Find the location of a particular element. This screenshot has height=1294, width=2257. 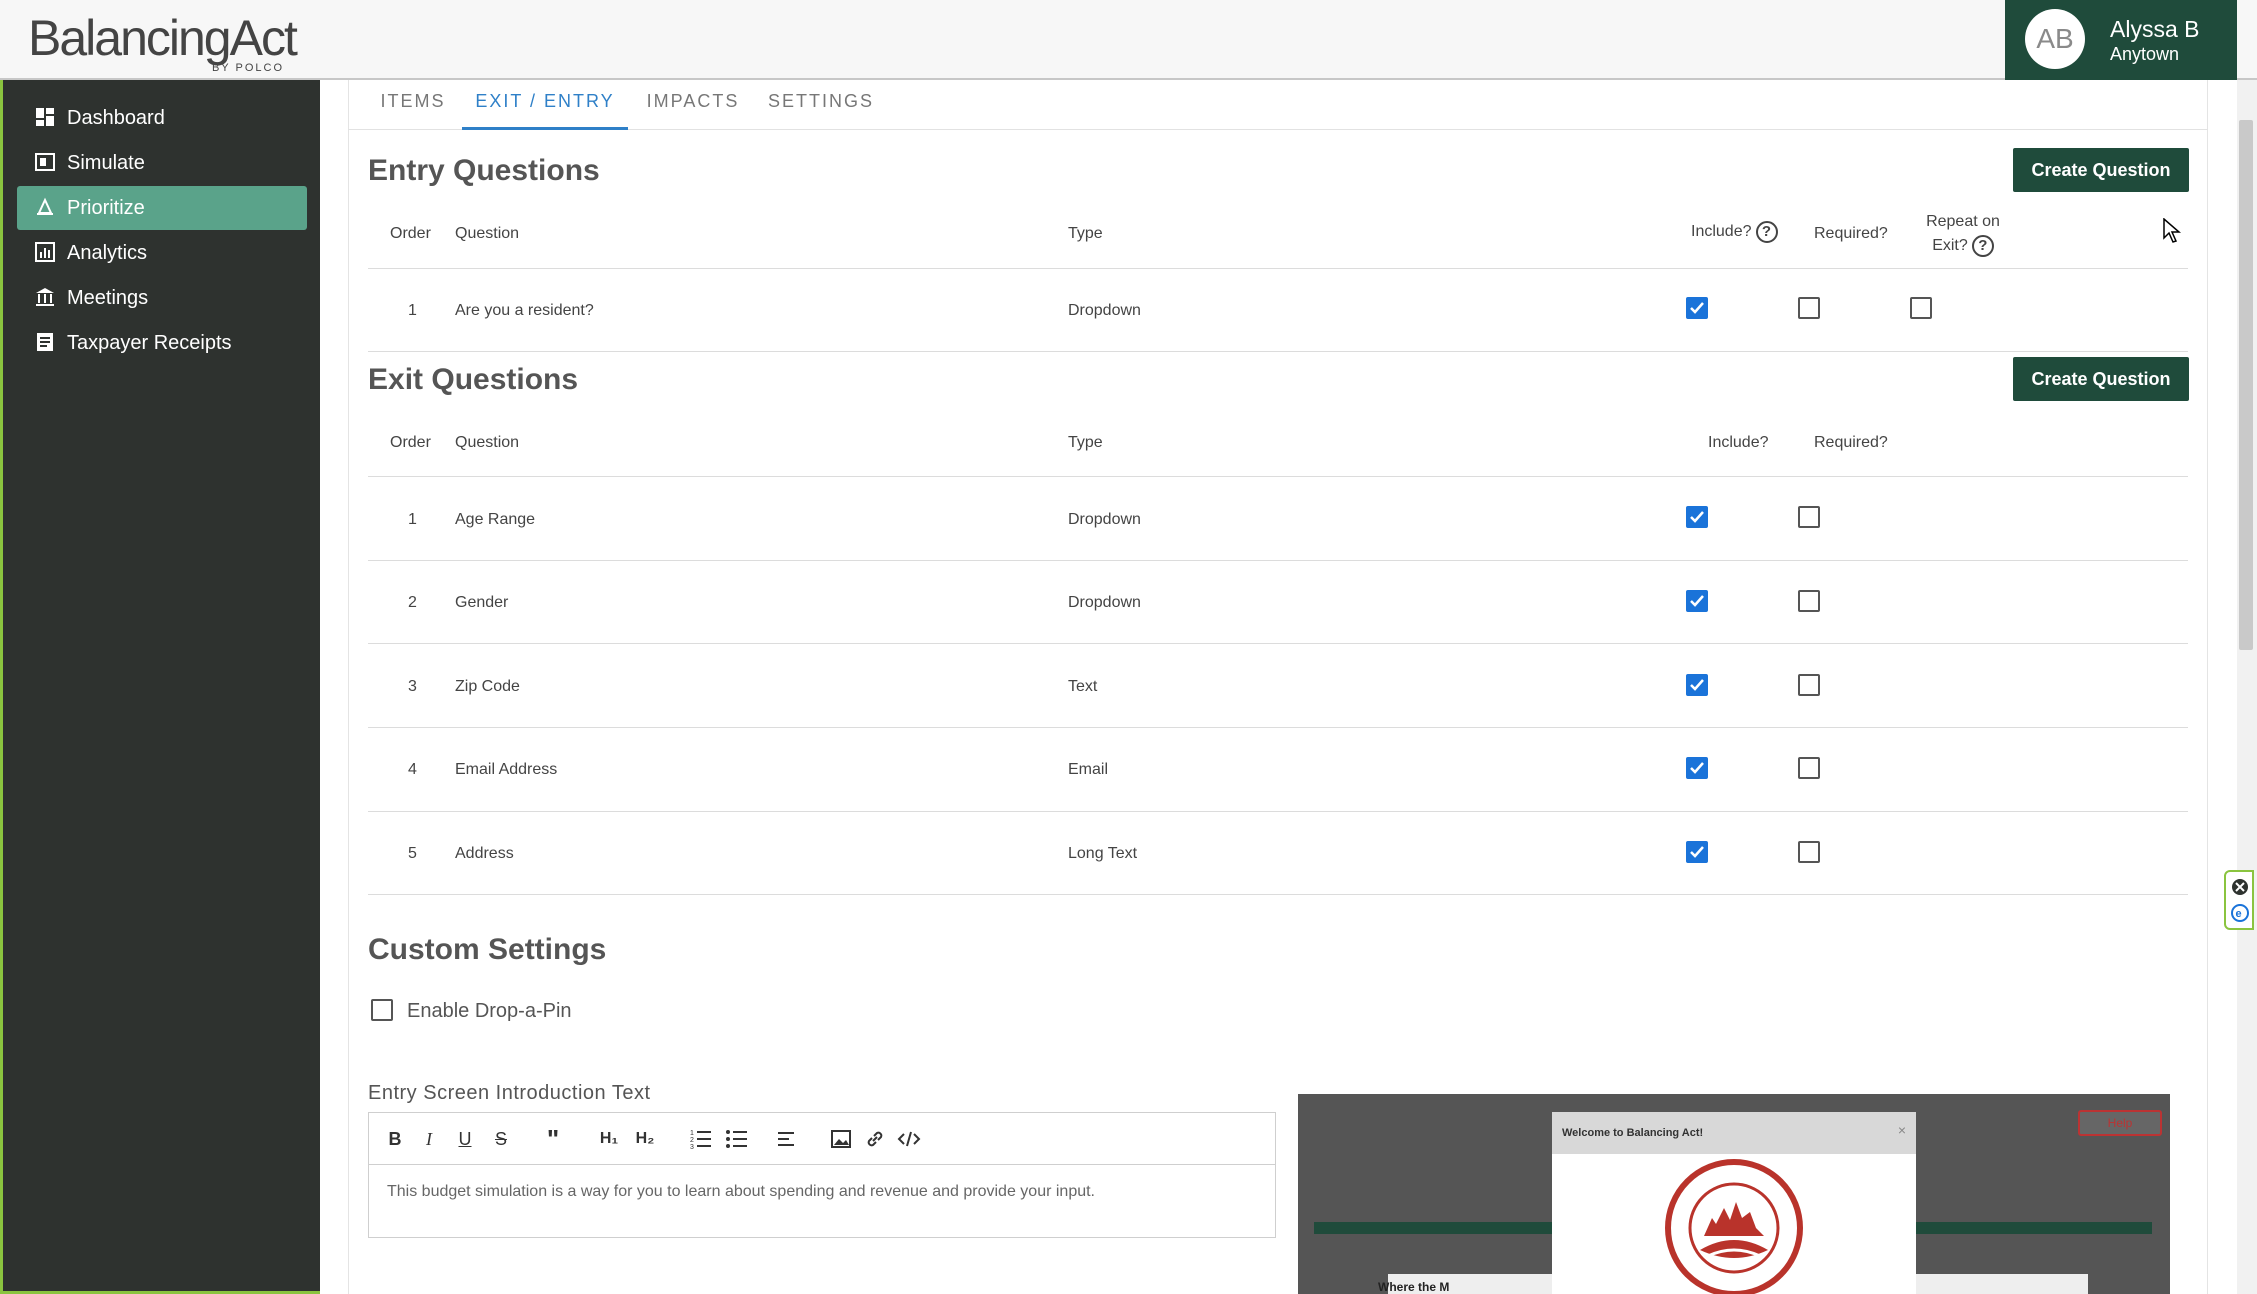

accessibility-widget: e is located at coordinates (2239, 900).